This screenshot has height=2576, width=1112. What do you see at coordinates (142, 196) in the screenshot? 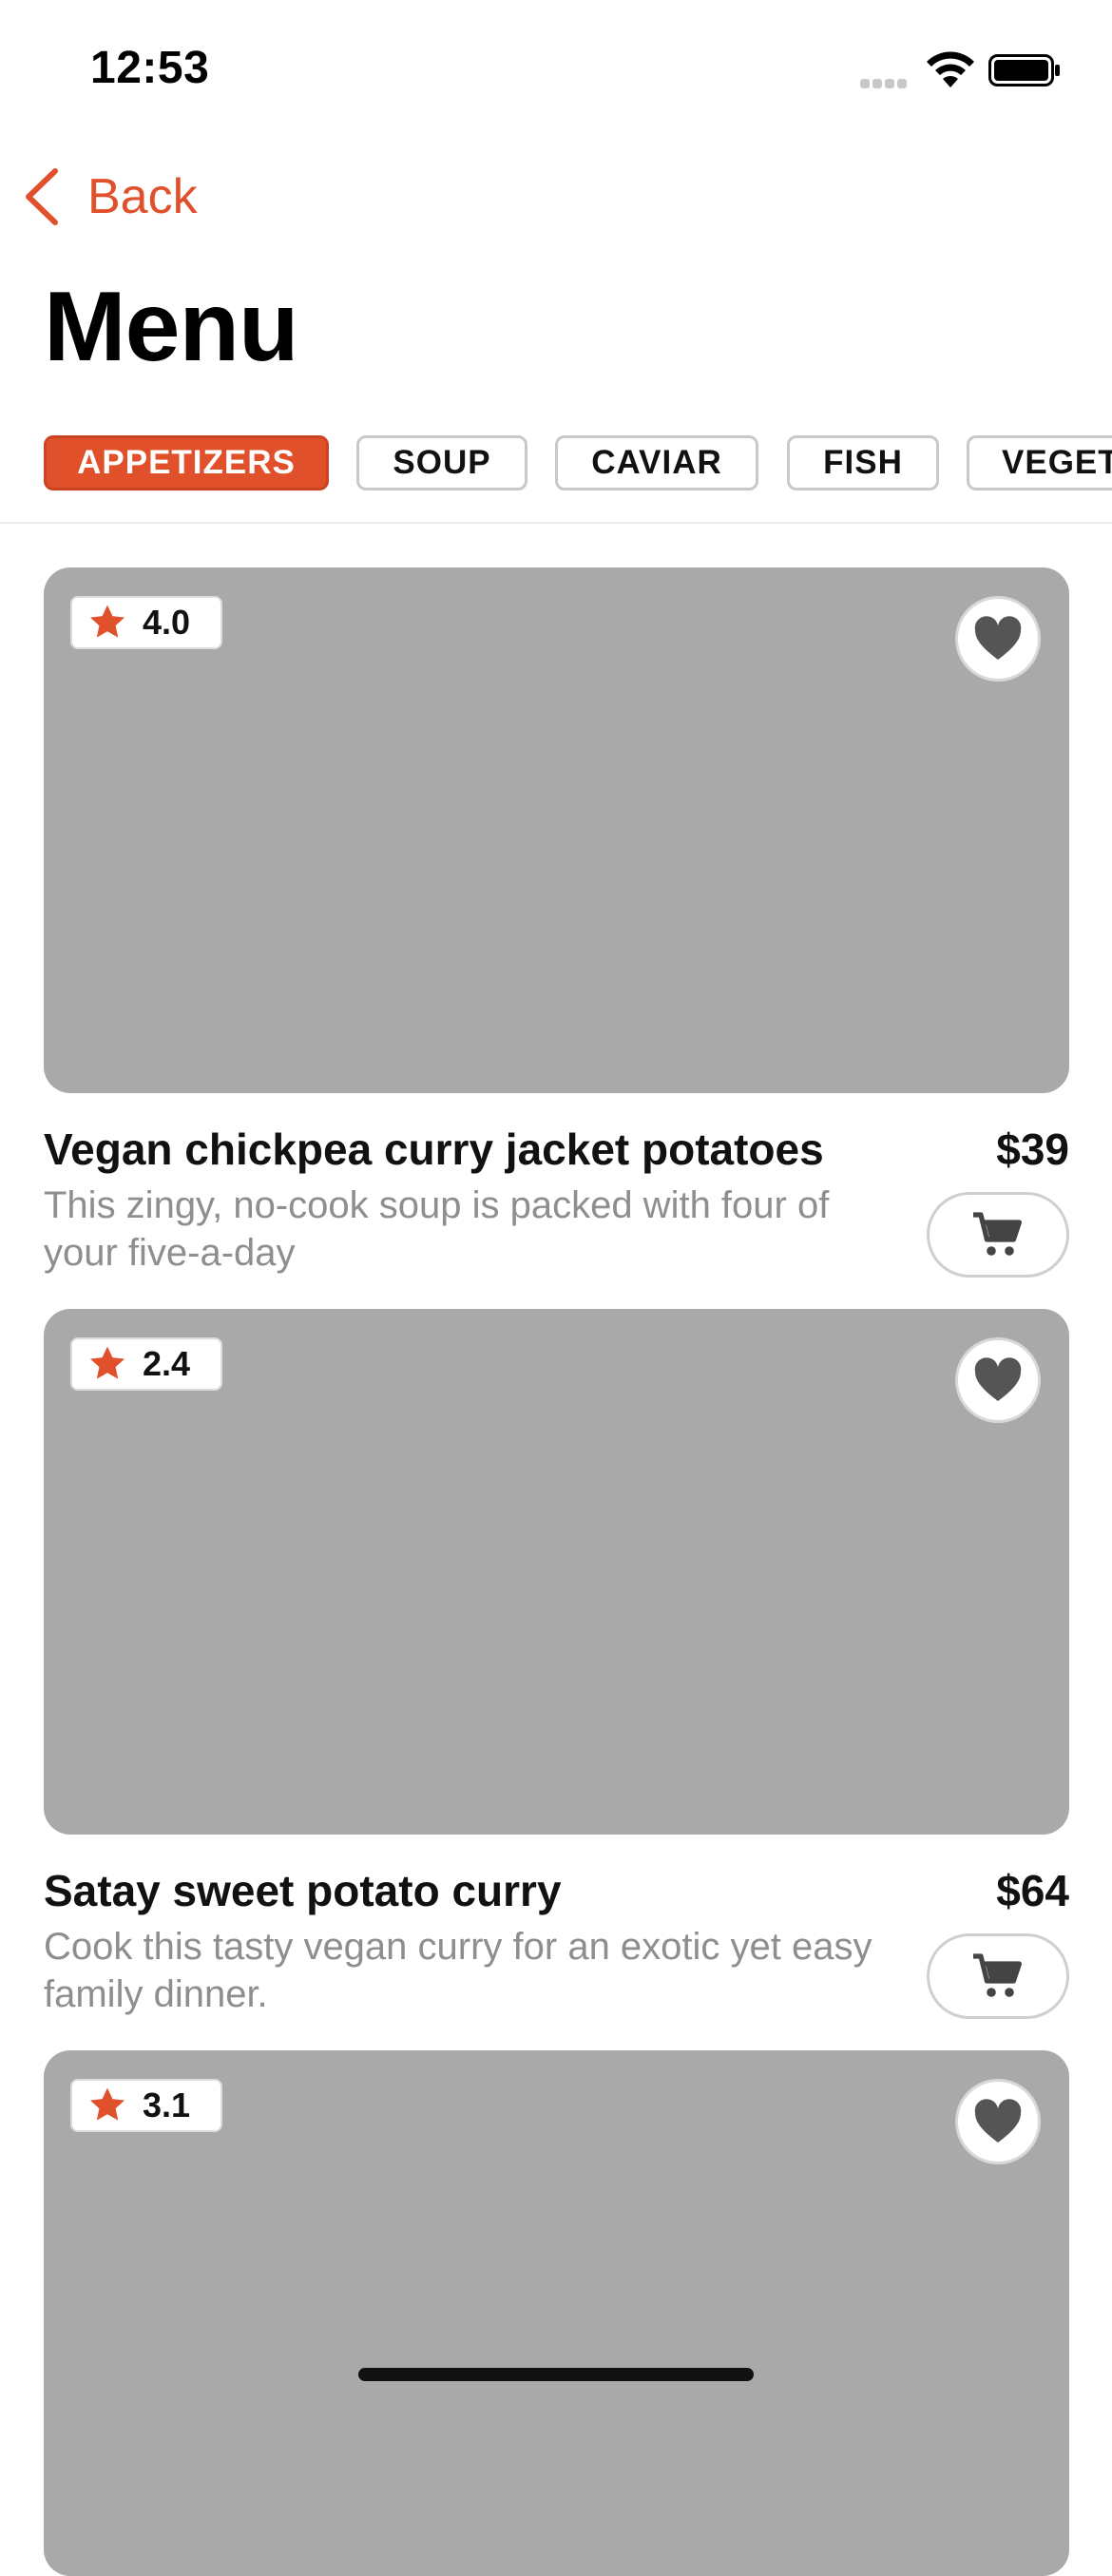
I see `back-label: Back` at bounding box center [142, 196].